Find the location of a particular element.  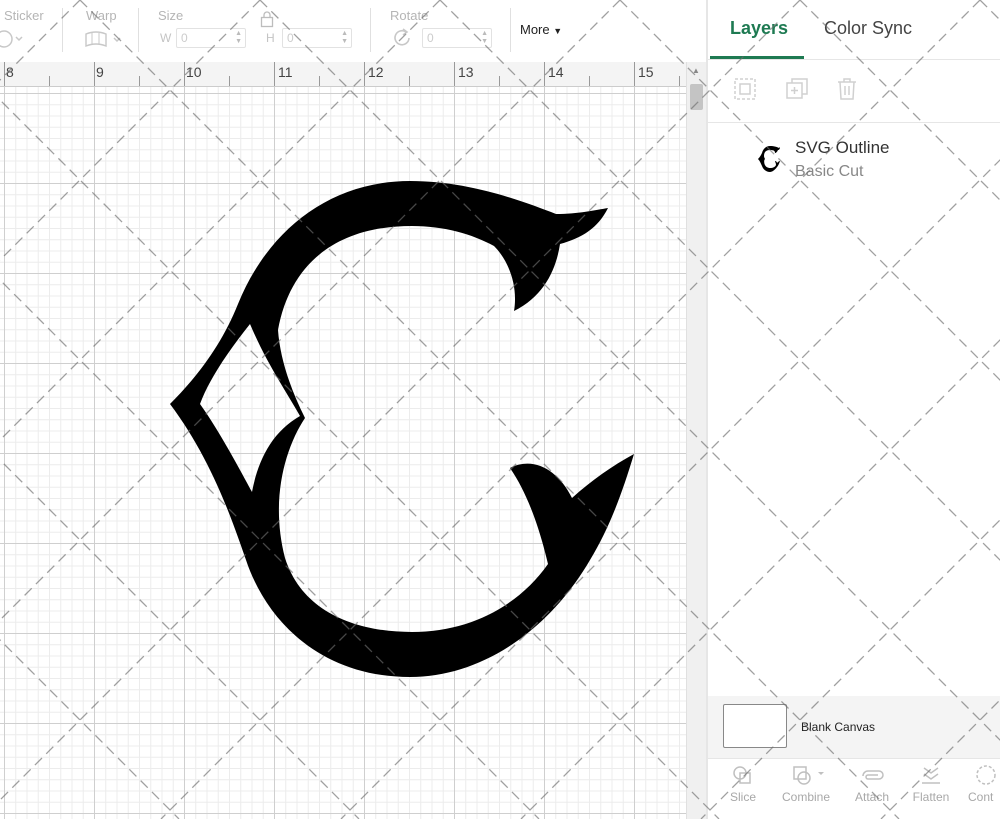

lock-icon is located at coordinates (267, 19).